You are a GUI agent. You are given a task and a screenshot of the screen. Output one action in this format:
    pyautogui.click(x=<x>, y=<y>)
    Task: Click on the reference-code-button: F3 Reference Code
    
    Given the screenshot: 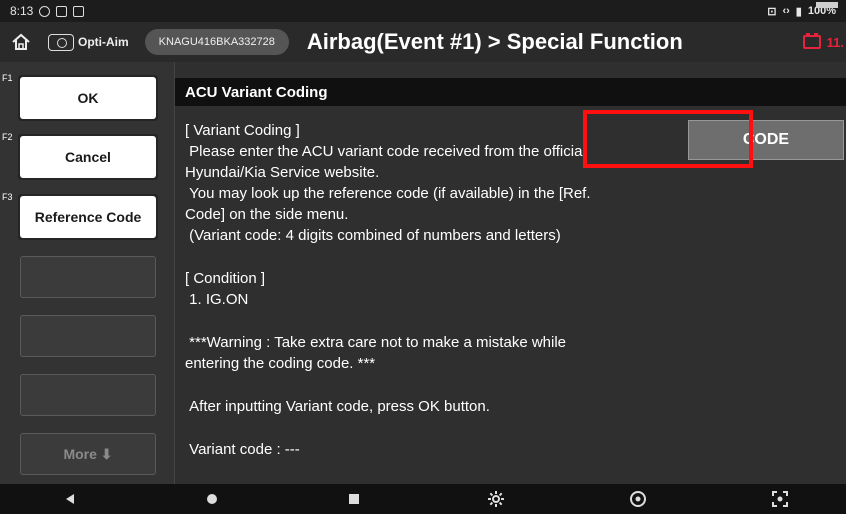 What is the action you would take?
    pyautogui.click(x=79, y=215)
    